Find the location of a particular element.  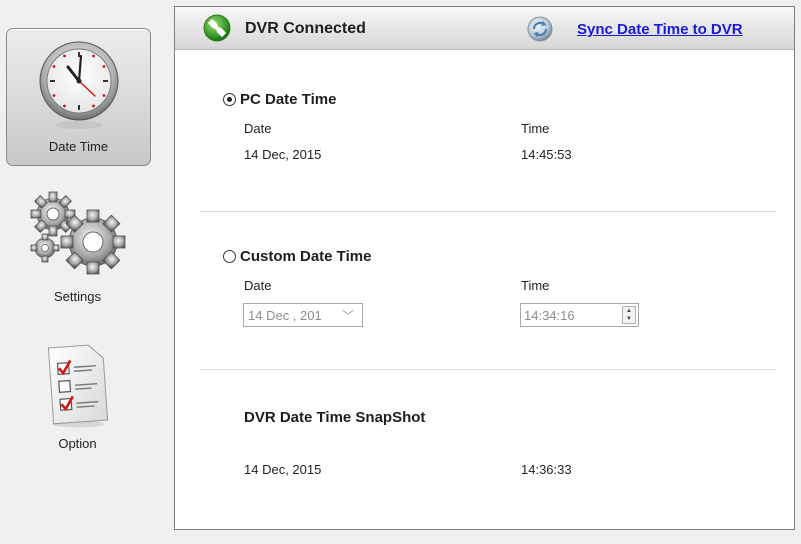

connected-plug-icon is located at coordinates (217, 28).